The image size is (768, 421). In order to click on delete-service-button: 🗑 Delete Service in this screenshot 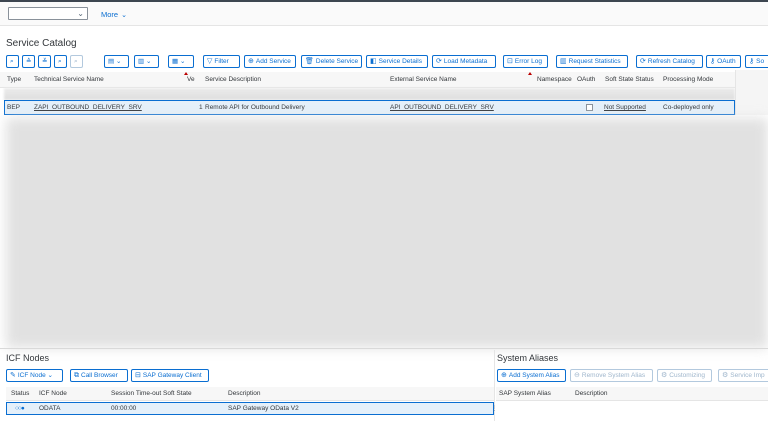, I will do `click(331, 61)`.